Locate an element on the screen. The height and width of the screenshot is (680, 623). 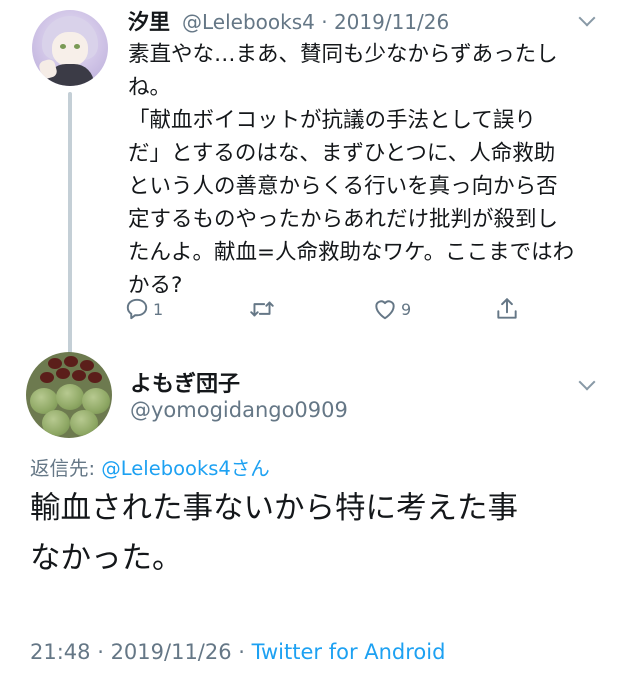
tweet-actions: 1 9 is located at coordinates (324, 311).